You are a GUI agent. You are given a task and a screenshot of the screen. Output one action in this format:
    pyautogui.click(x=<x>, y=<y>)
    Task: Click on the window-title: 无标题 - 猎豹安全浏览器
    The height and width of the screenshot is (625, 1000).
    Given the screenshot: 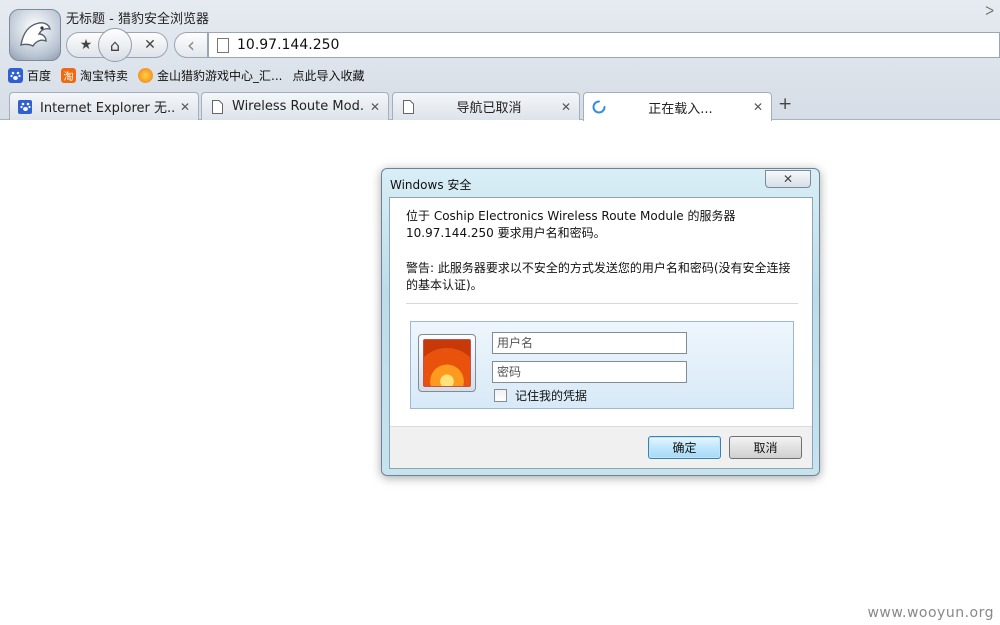 What is the action you would take?
    pyautogui.click(x=137, y=19)
    